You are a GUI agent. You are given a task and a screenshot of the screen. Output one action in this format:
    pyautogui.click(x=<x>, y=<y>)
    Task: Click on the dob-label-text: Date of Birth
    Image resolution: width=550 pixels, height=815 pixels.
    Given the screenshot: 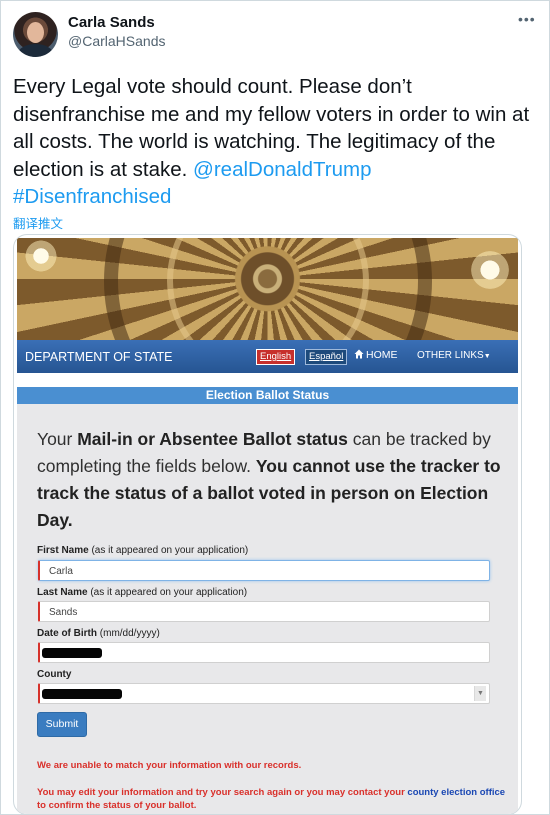 What is the action you would take?
    pyautogui.click(x=67, y=633)
    